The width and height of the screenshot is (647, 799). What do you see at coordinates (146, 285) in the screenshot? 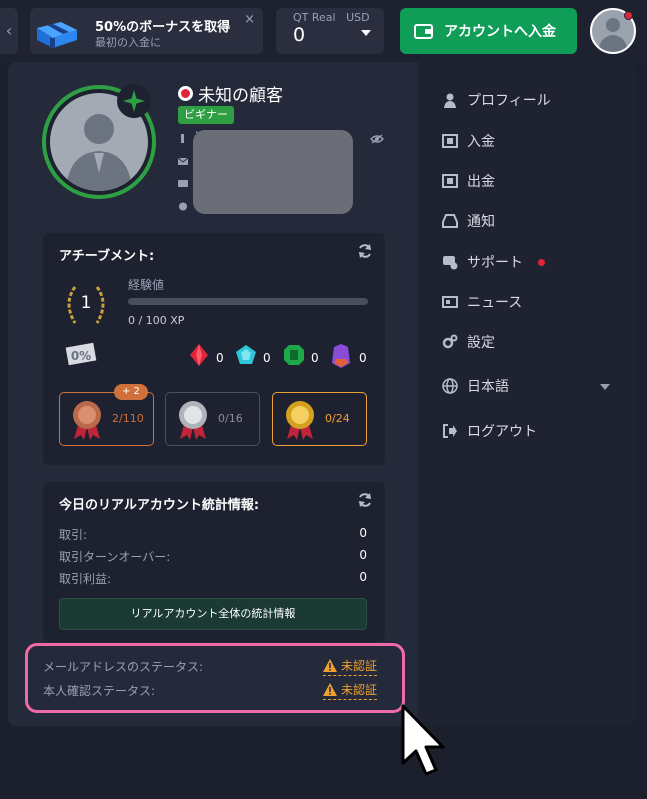
I see `xp-label: 経験値` at bounding box center [146, 285].